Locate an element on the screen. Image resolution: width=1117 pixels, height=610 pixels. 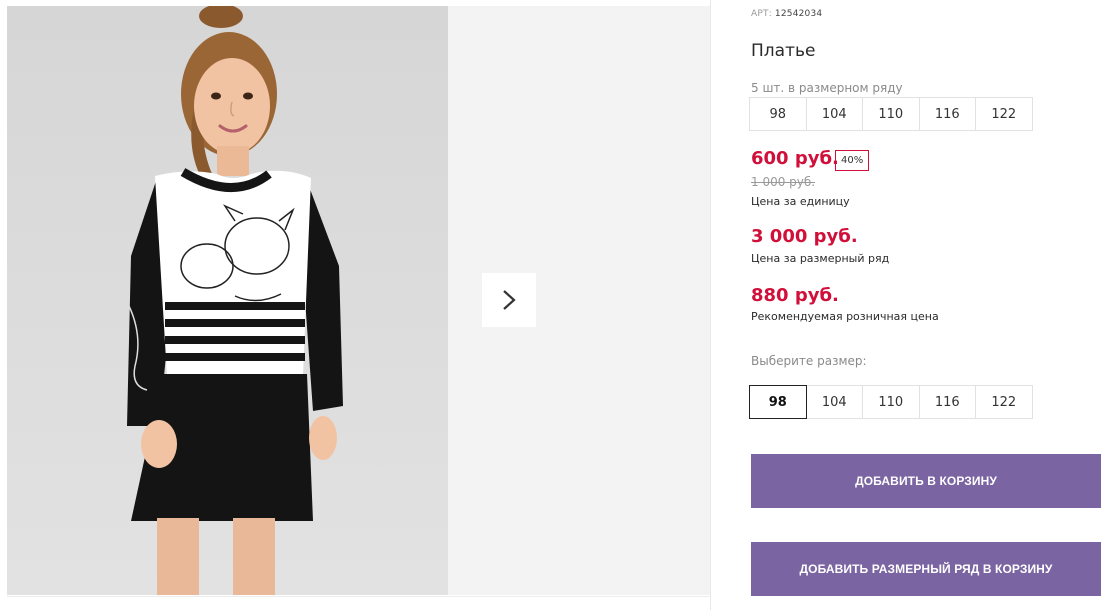
size-option-122: 122 is located at coordinates (1004, 402).